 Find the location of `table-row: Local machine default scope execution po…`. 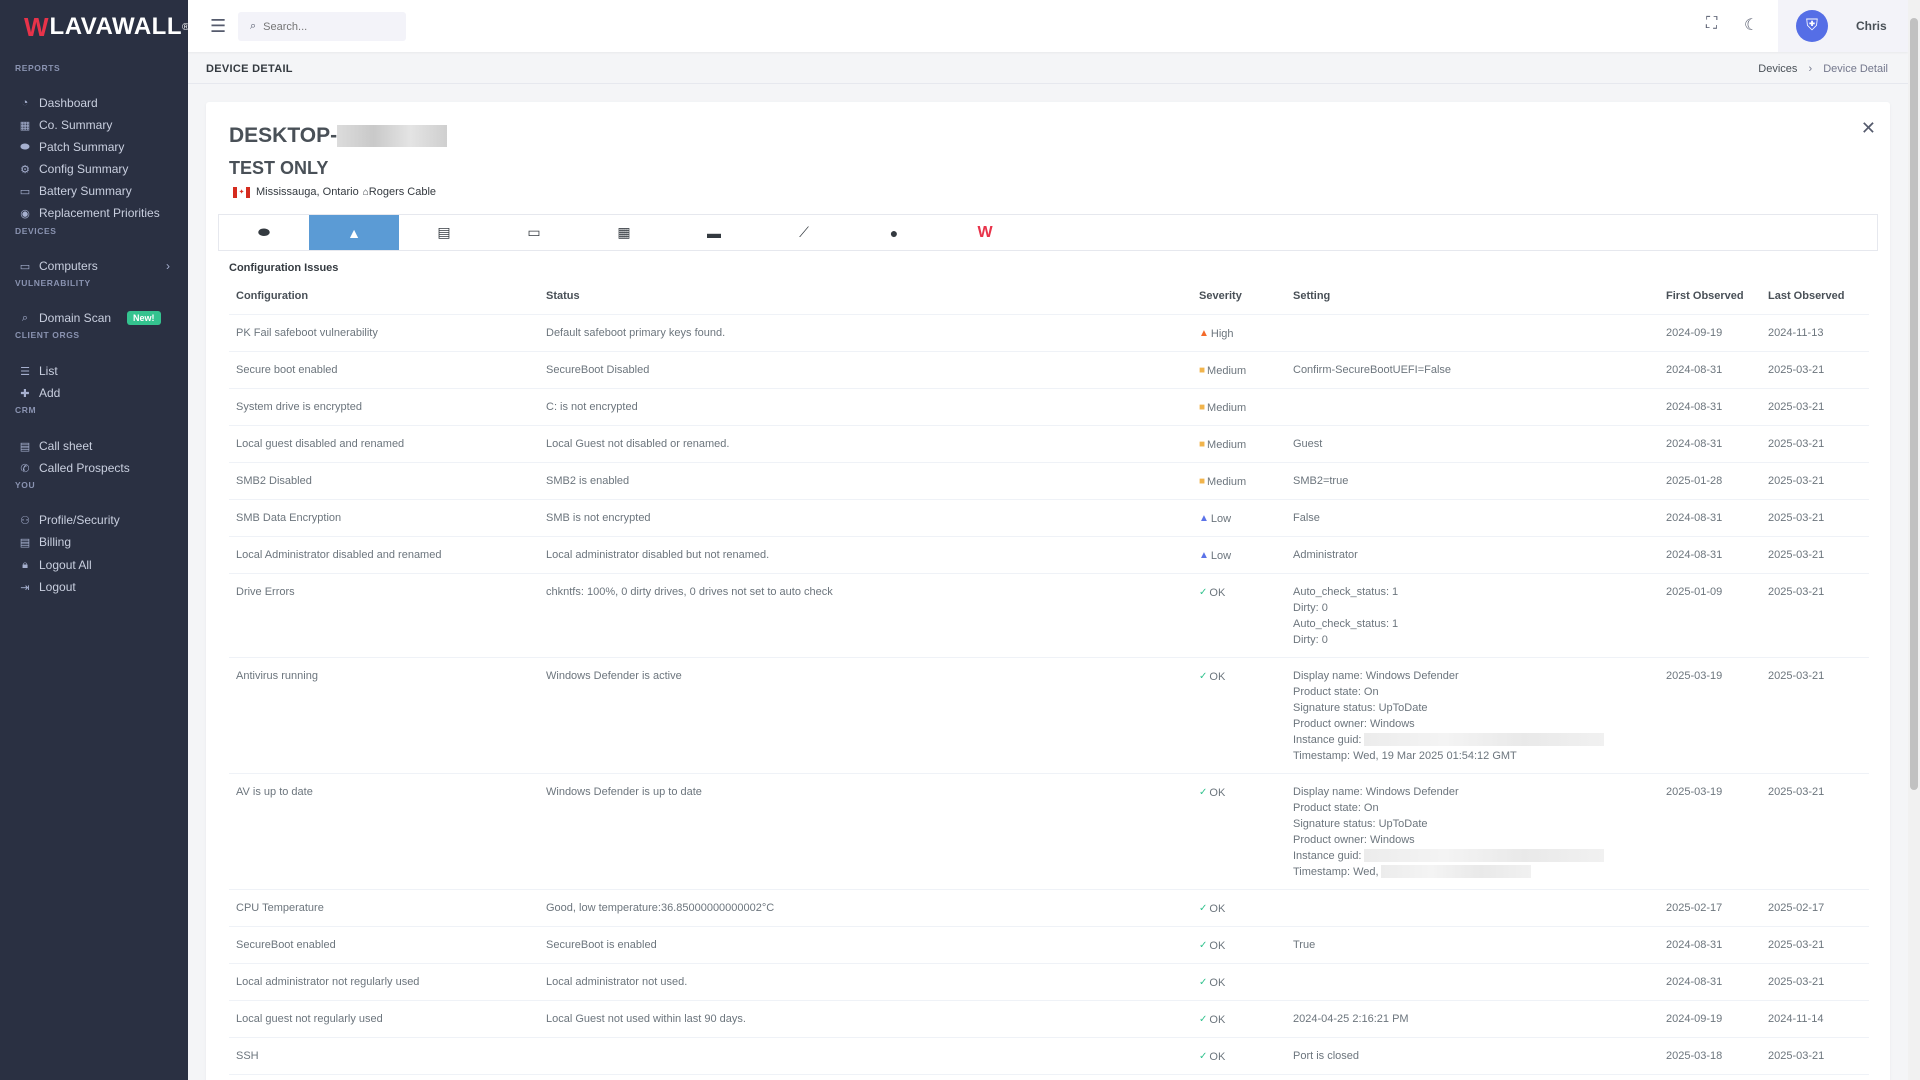

table-row: Local machine default scope execution po… is located at coordinates (1049, 1077).